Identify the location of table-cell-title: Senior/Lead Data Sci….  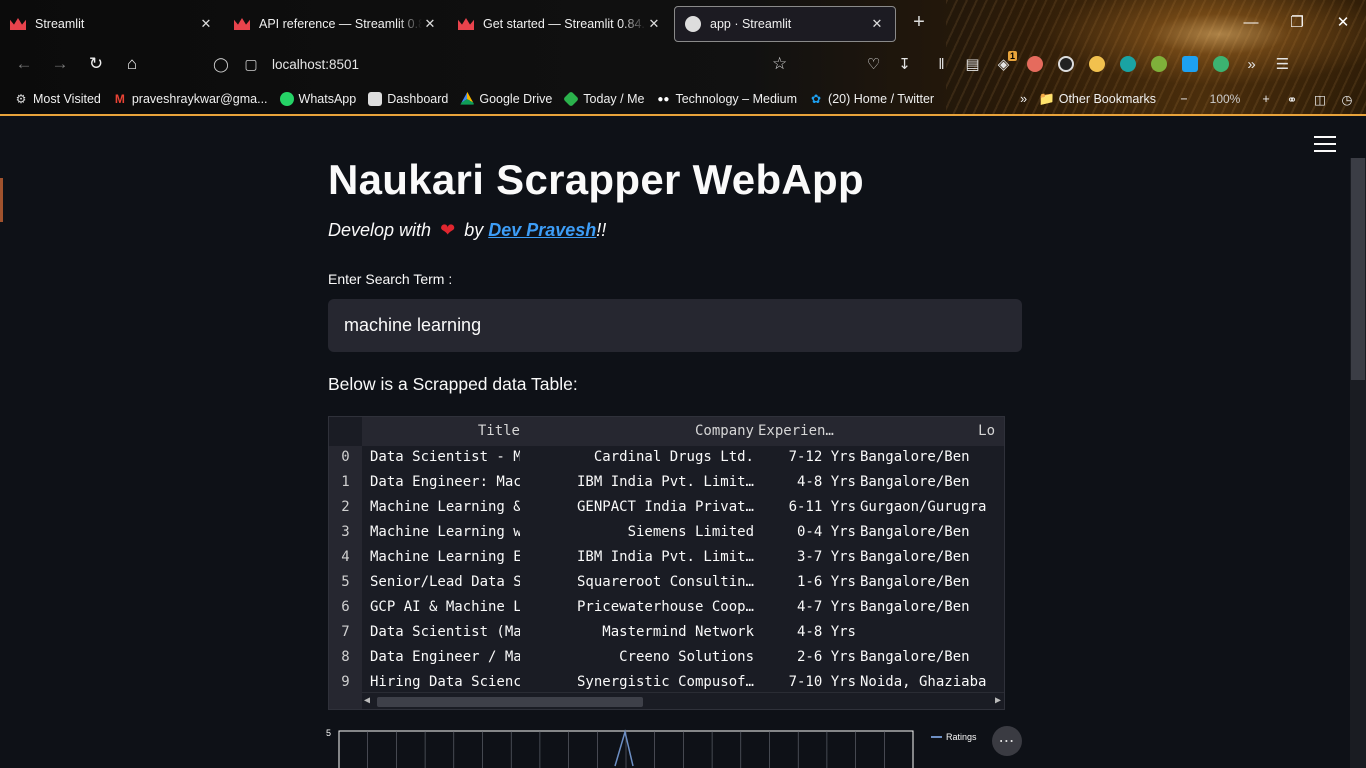
(445, 582).